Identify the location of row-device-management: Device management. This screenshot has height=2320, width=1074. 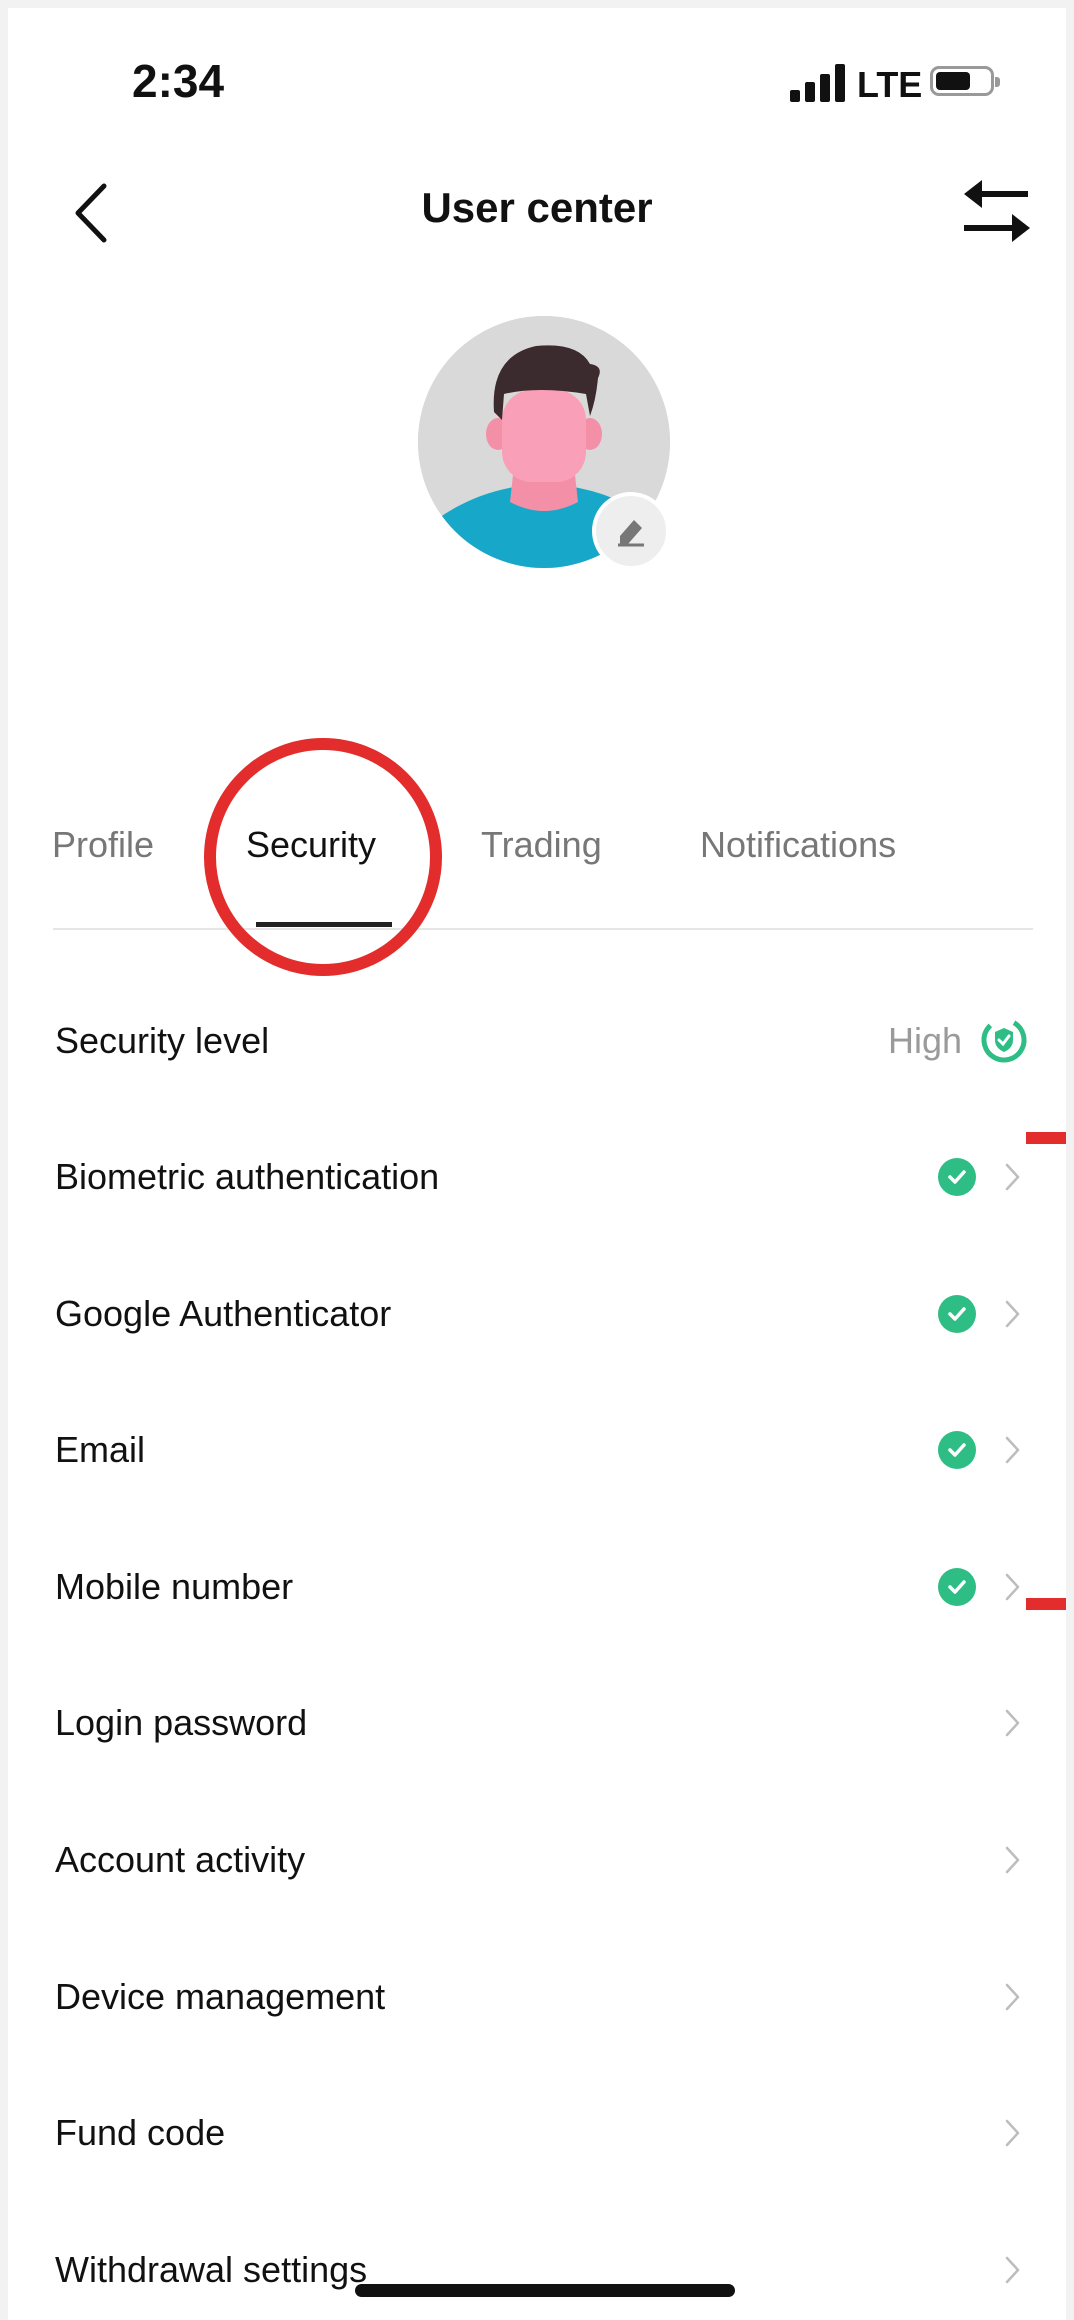
(537, 1998).